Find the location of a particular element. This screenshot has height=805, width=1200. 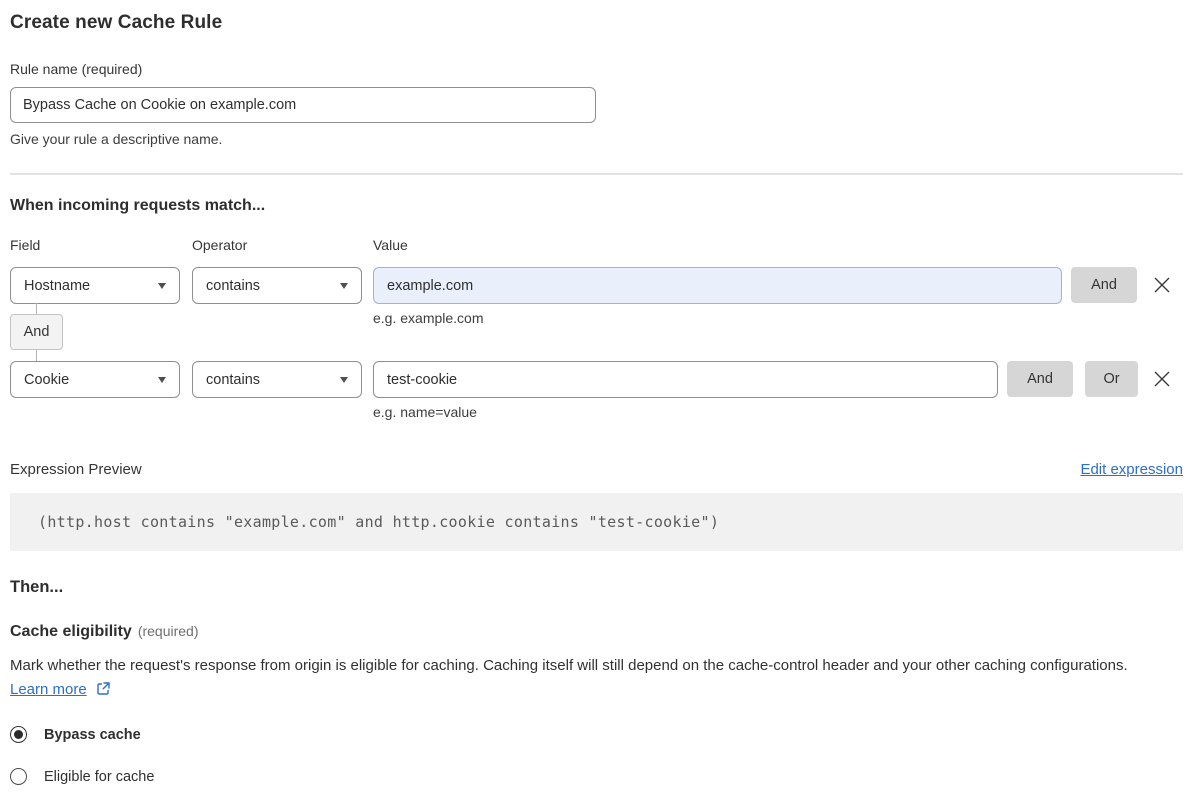

operator-select-row1-value: contains is located at coordinates (233, 285).